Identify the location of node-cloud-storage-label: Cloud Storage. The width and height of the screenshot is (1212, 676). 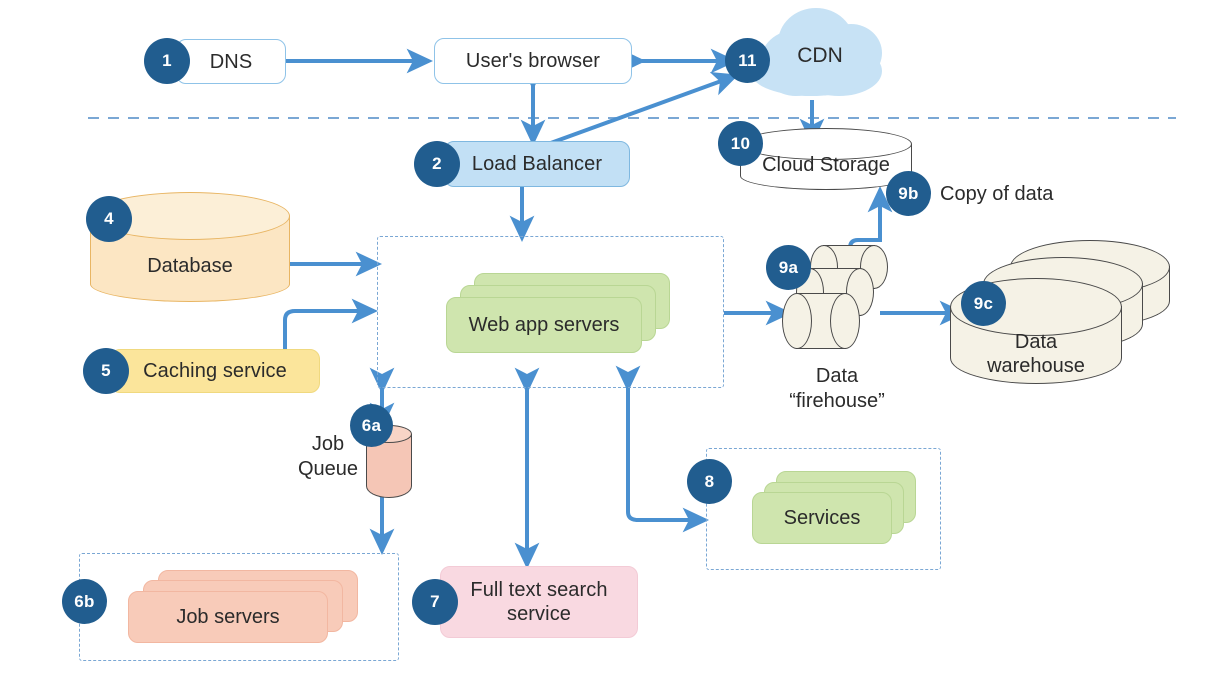
(826, 165).